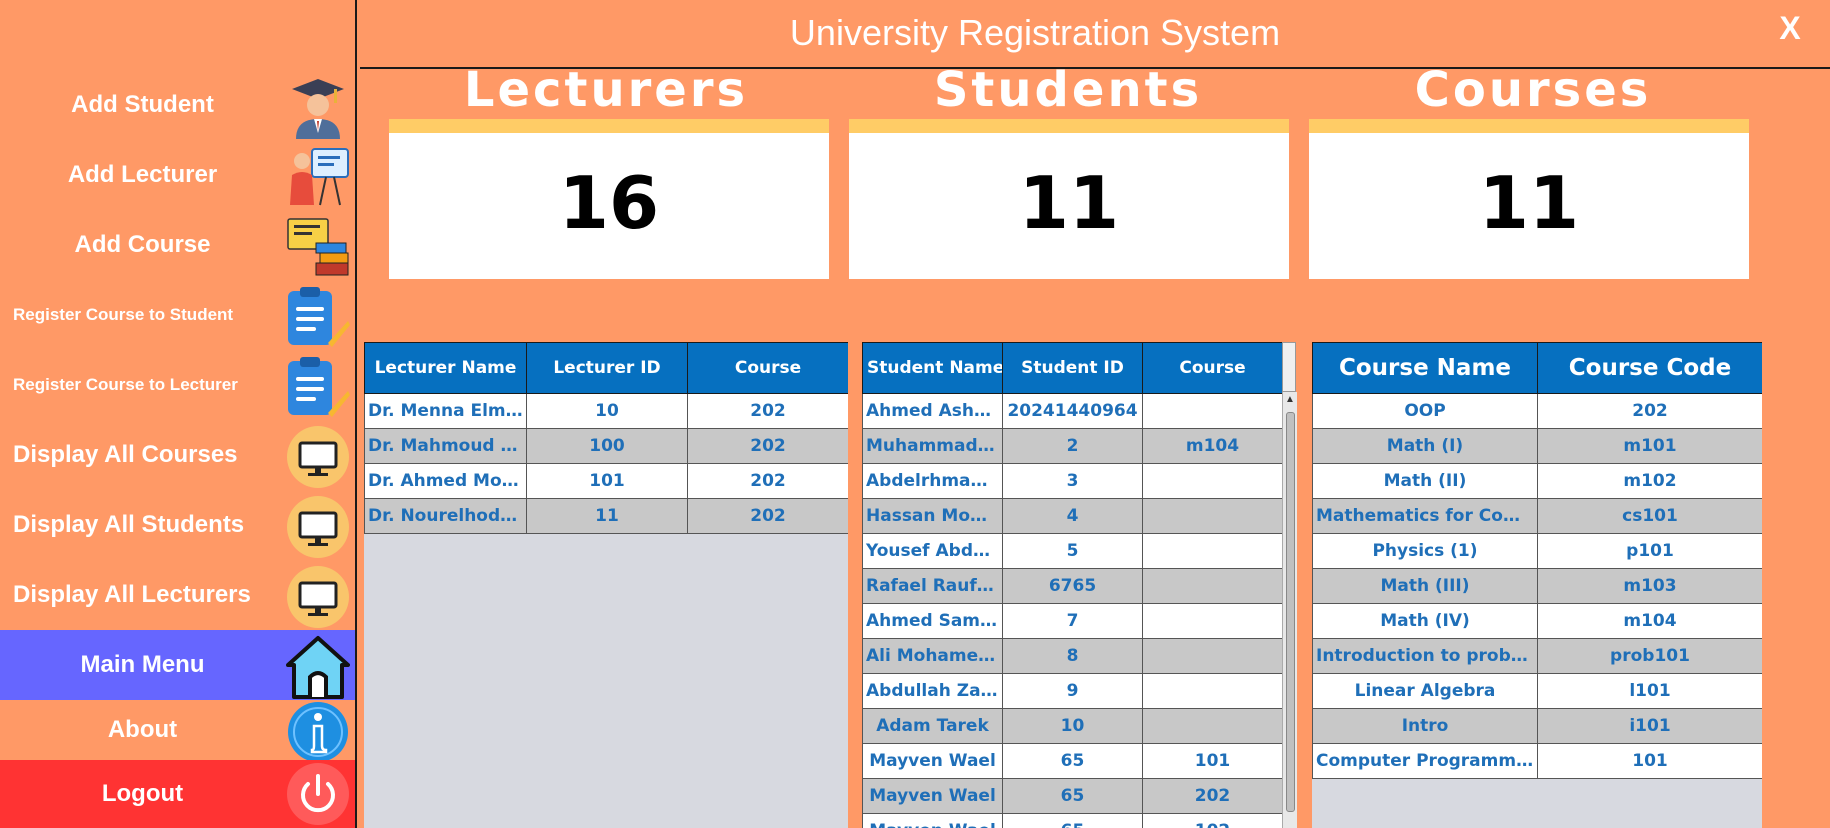 The height and width of the screenshot is (828, 1830). What do you see at coordinates (1072, 516) in the screenshot?
I see `table-cell: 4` at bounding box center [1072, 516].